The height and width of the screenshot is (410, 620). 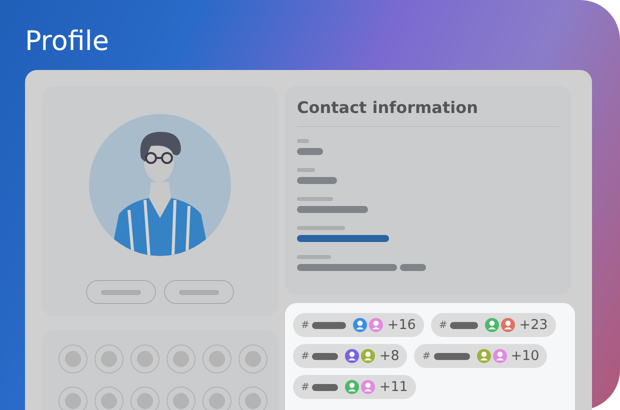 What do you see at coordinates (67, 42) in the screenshot?
I see `page-title: Profile` at bounding box center [67, 42].